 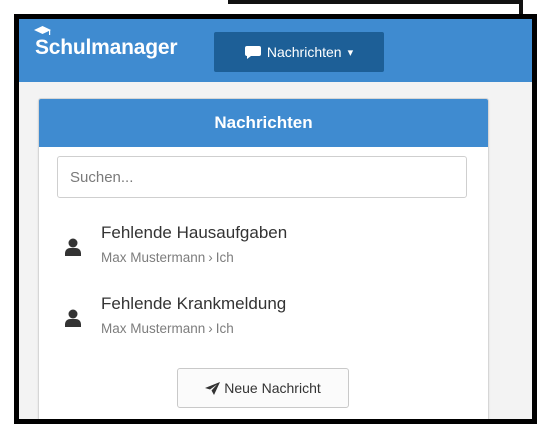 I want to click on messages-button-label: Nachrichten, so click(x=304, y=52).